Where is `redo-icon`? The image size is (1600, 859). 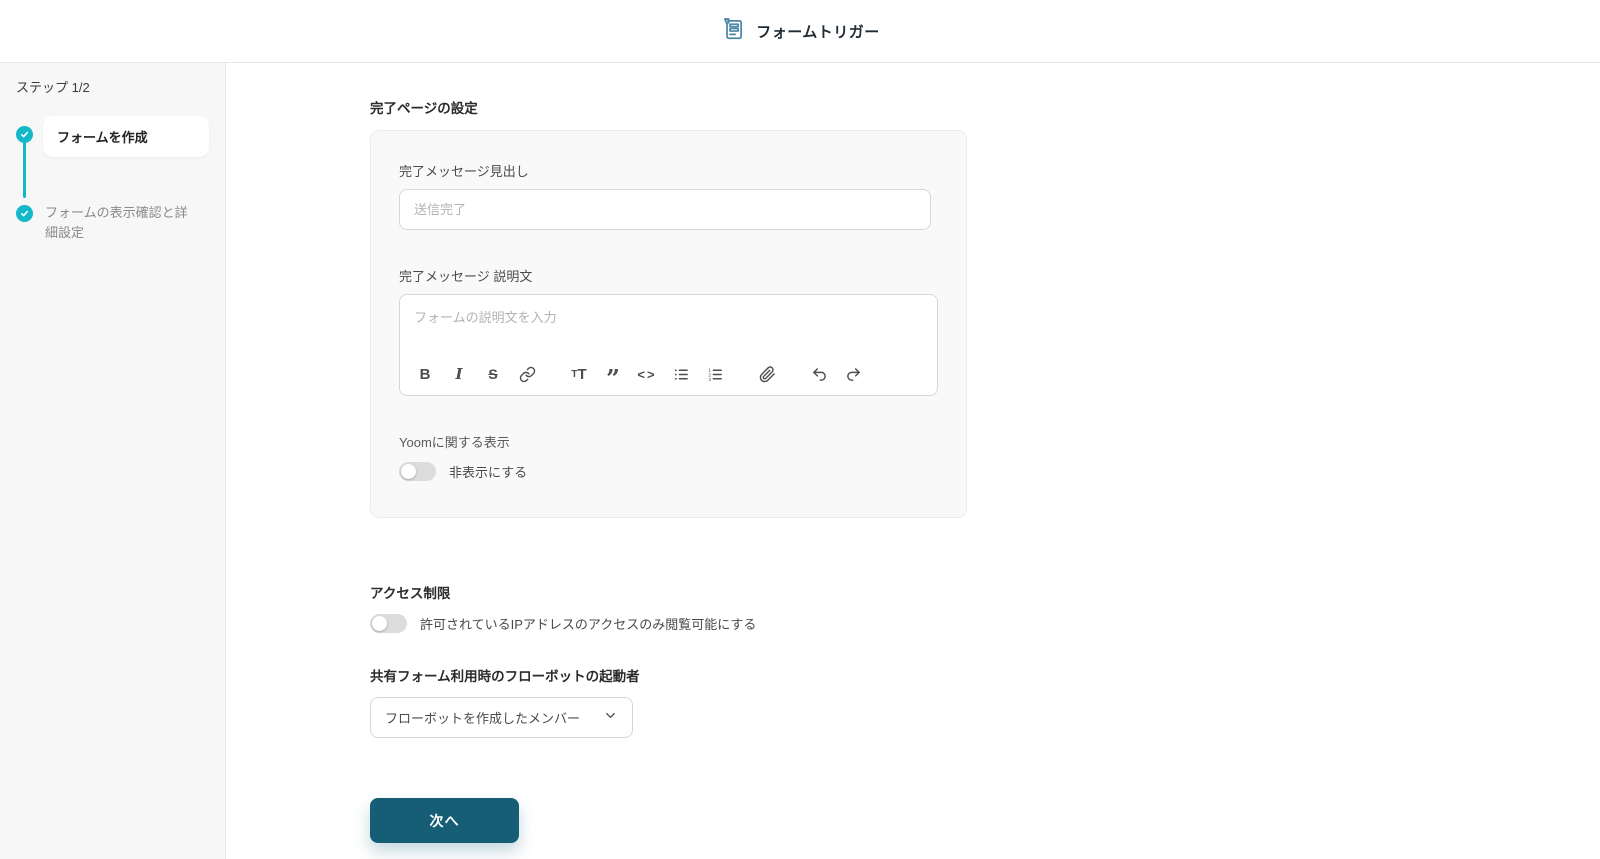
redo-icon is located at coordinates (853, 374).